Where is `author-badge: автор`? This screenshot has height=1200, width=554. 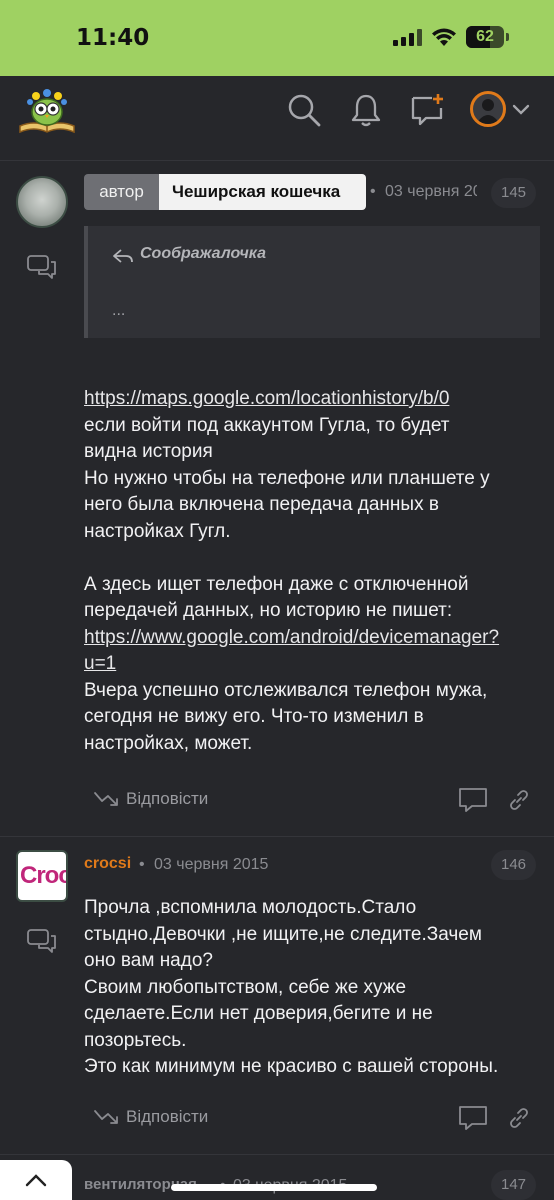 author-badge: автор is located at coordinates (121, 192).